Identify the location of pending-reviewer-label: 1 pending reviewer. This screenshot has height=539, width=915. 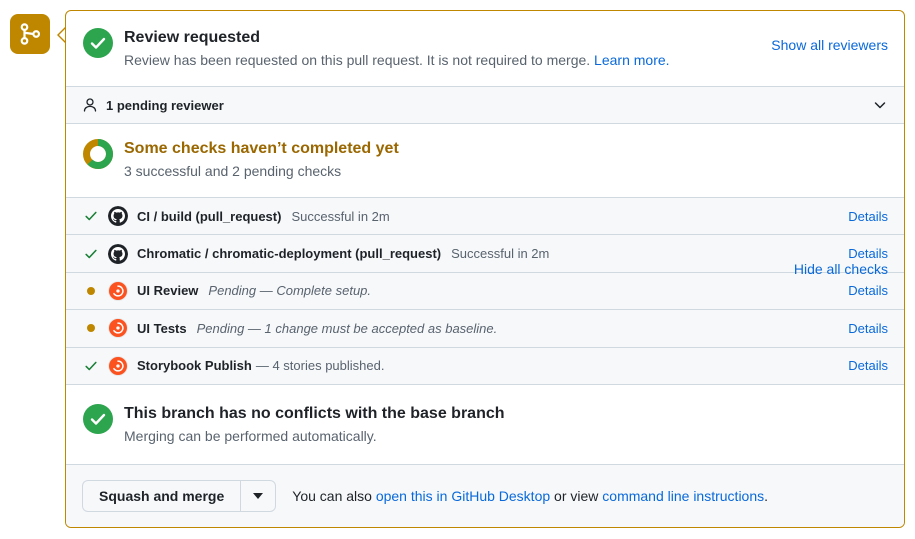
(165, 105).